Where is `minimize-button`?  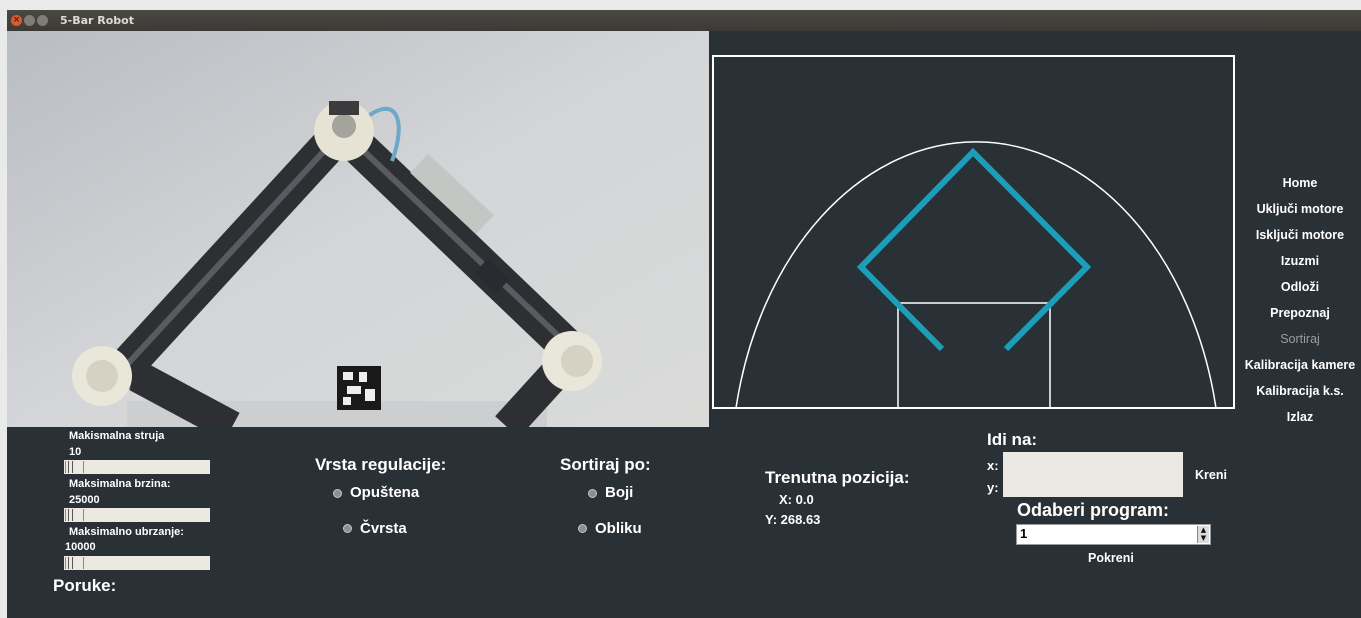 minimize-button is located at coordinates (29, 20).